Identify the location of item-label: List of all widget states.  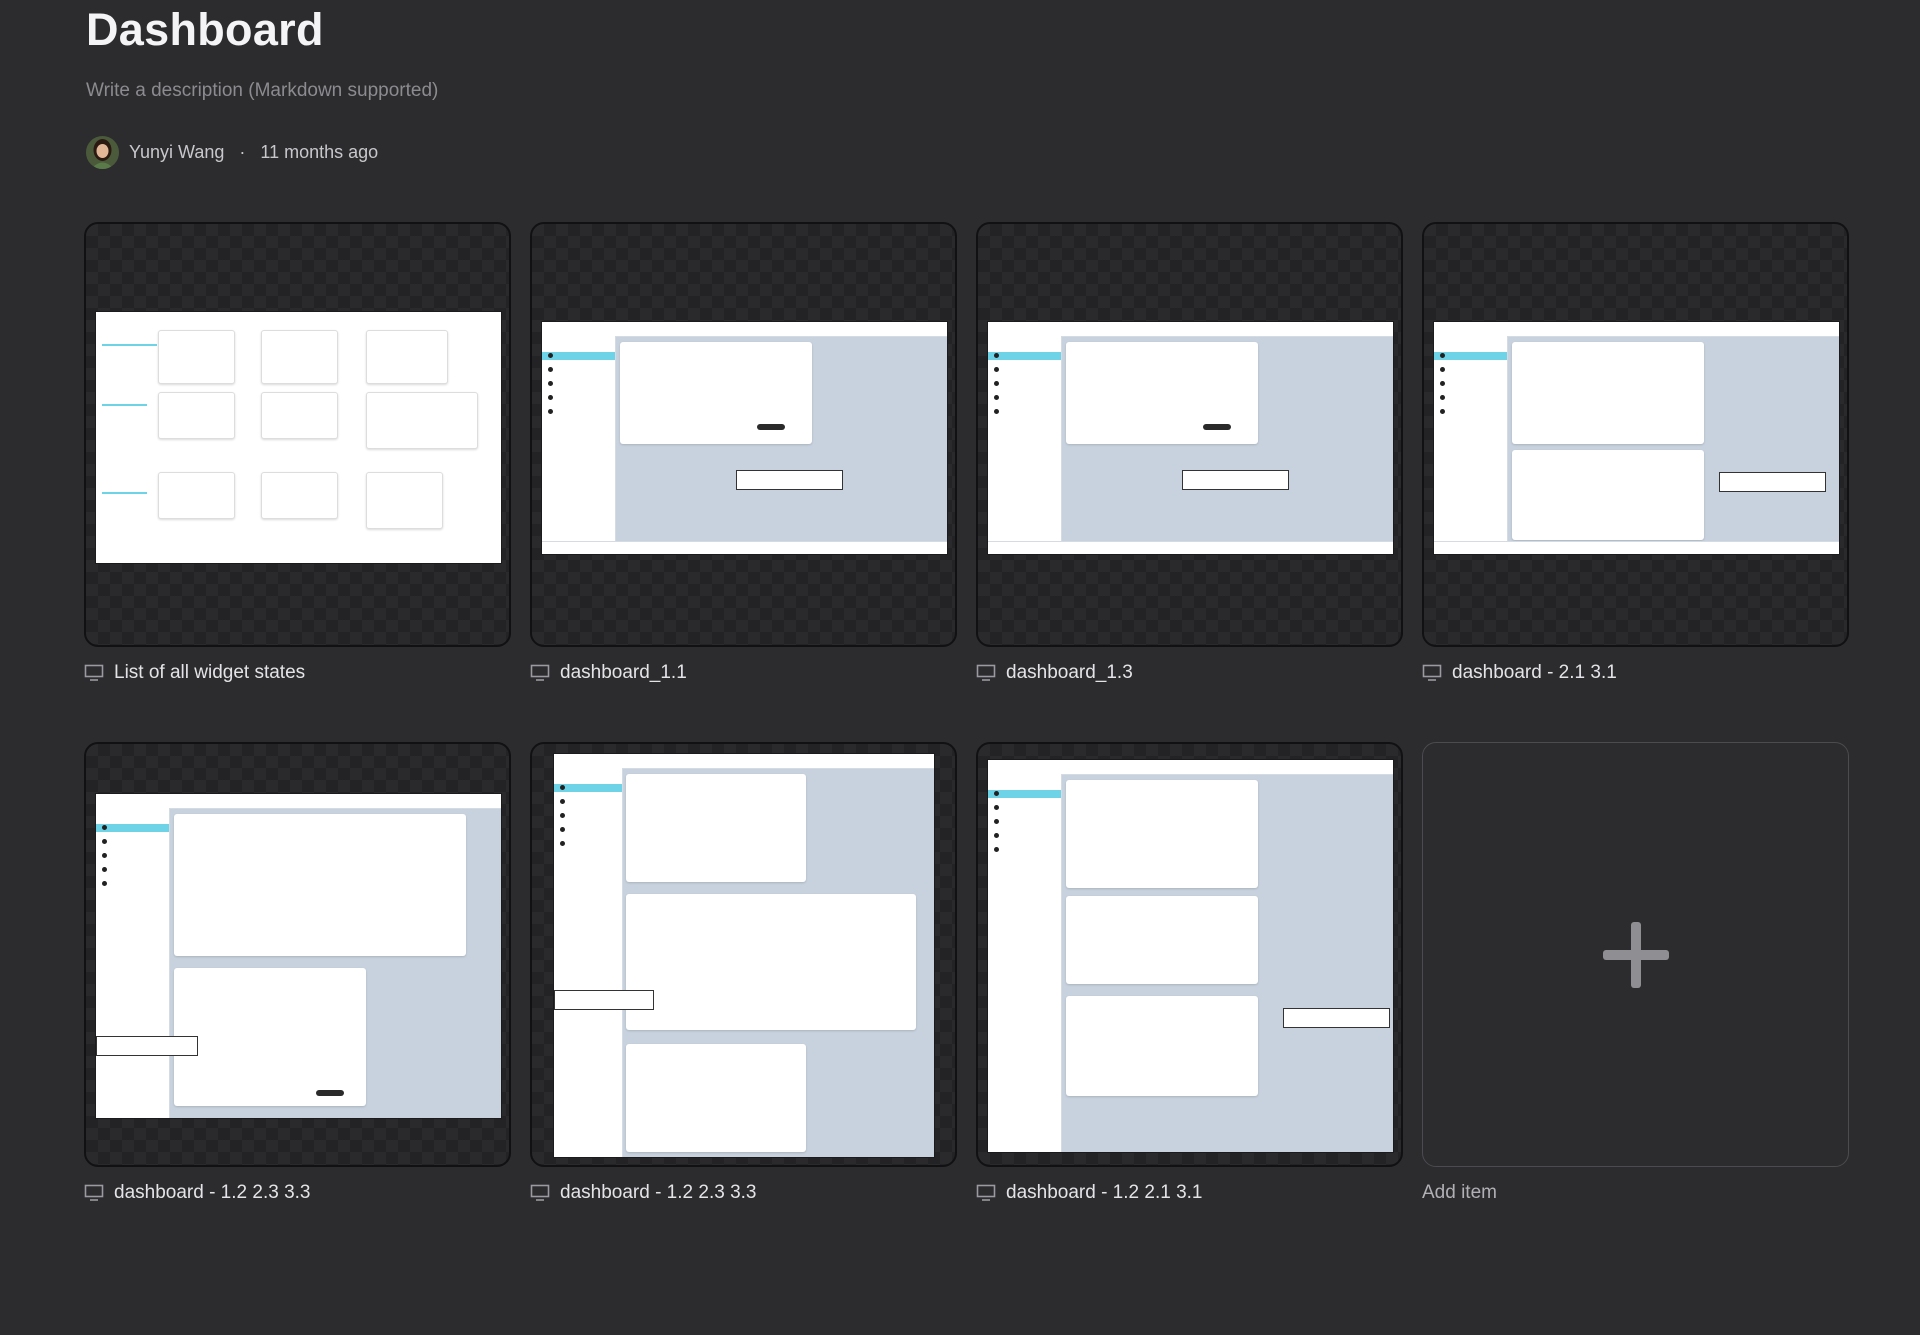
(194, 673).